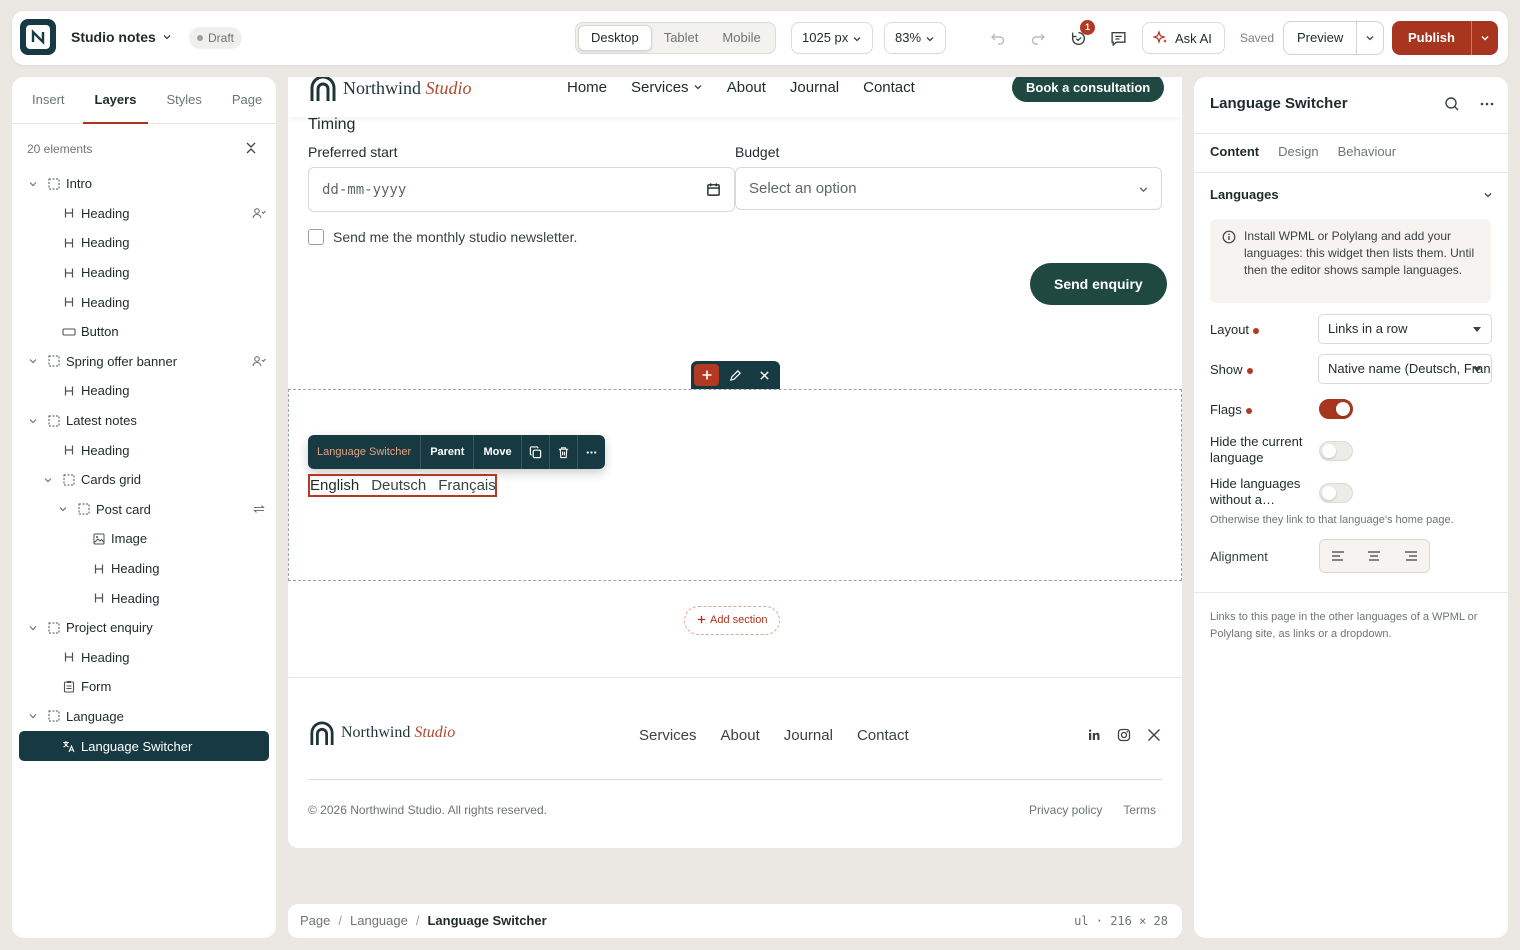 The width and height of the screenshot is (1520, 950). Describe the element at coordinates (1405, 329) in the screenshot. I see `layout-select: Links in a row` at that location.